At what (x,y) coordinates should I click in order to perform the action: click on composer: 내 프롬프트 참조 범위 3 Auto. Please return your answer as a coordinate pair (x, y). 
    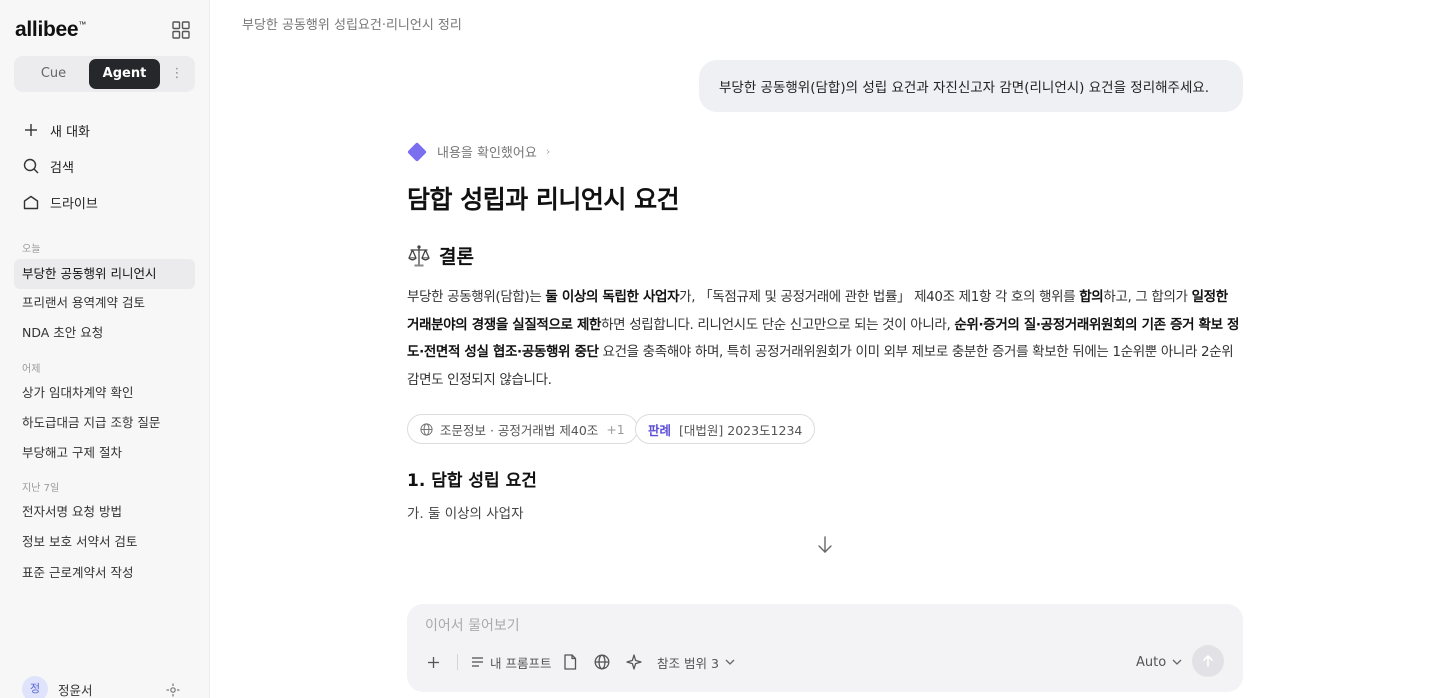
    Looking at the image, I should click on (825, 648).